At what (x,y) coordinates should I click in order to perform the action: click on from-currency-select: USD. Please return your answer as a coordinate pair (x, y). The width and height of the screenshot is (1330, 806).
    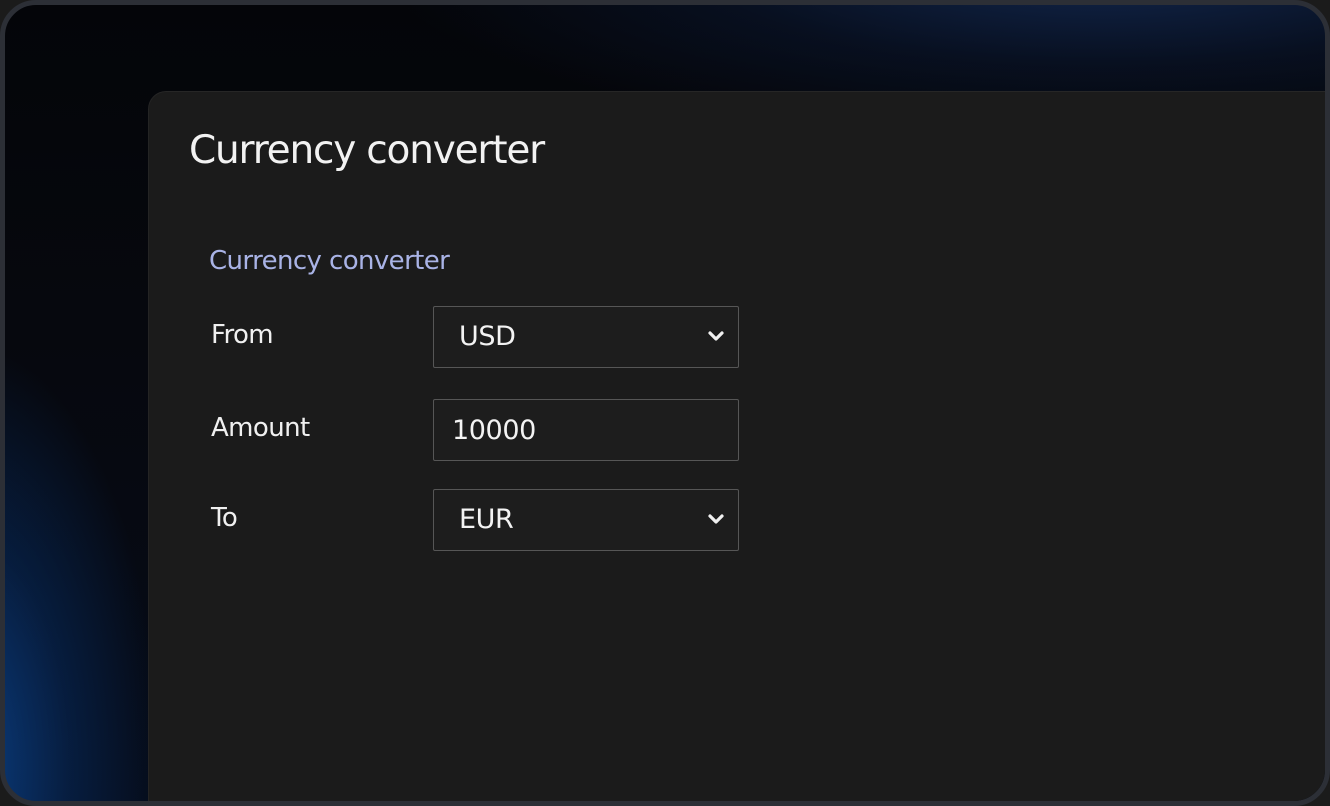
    Looking at the image, I should click on (586, 337).